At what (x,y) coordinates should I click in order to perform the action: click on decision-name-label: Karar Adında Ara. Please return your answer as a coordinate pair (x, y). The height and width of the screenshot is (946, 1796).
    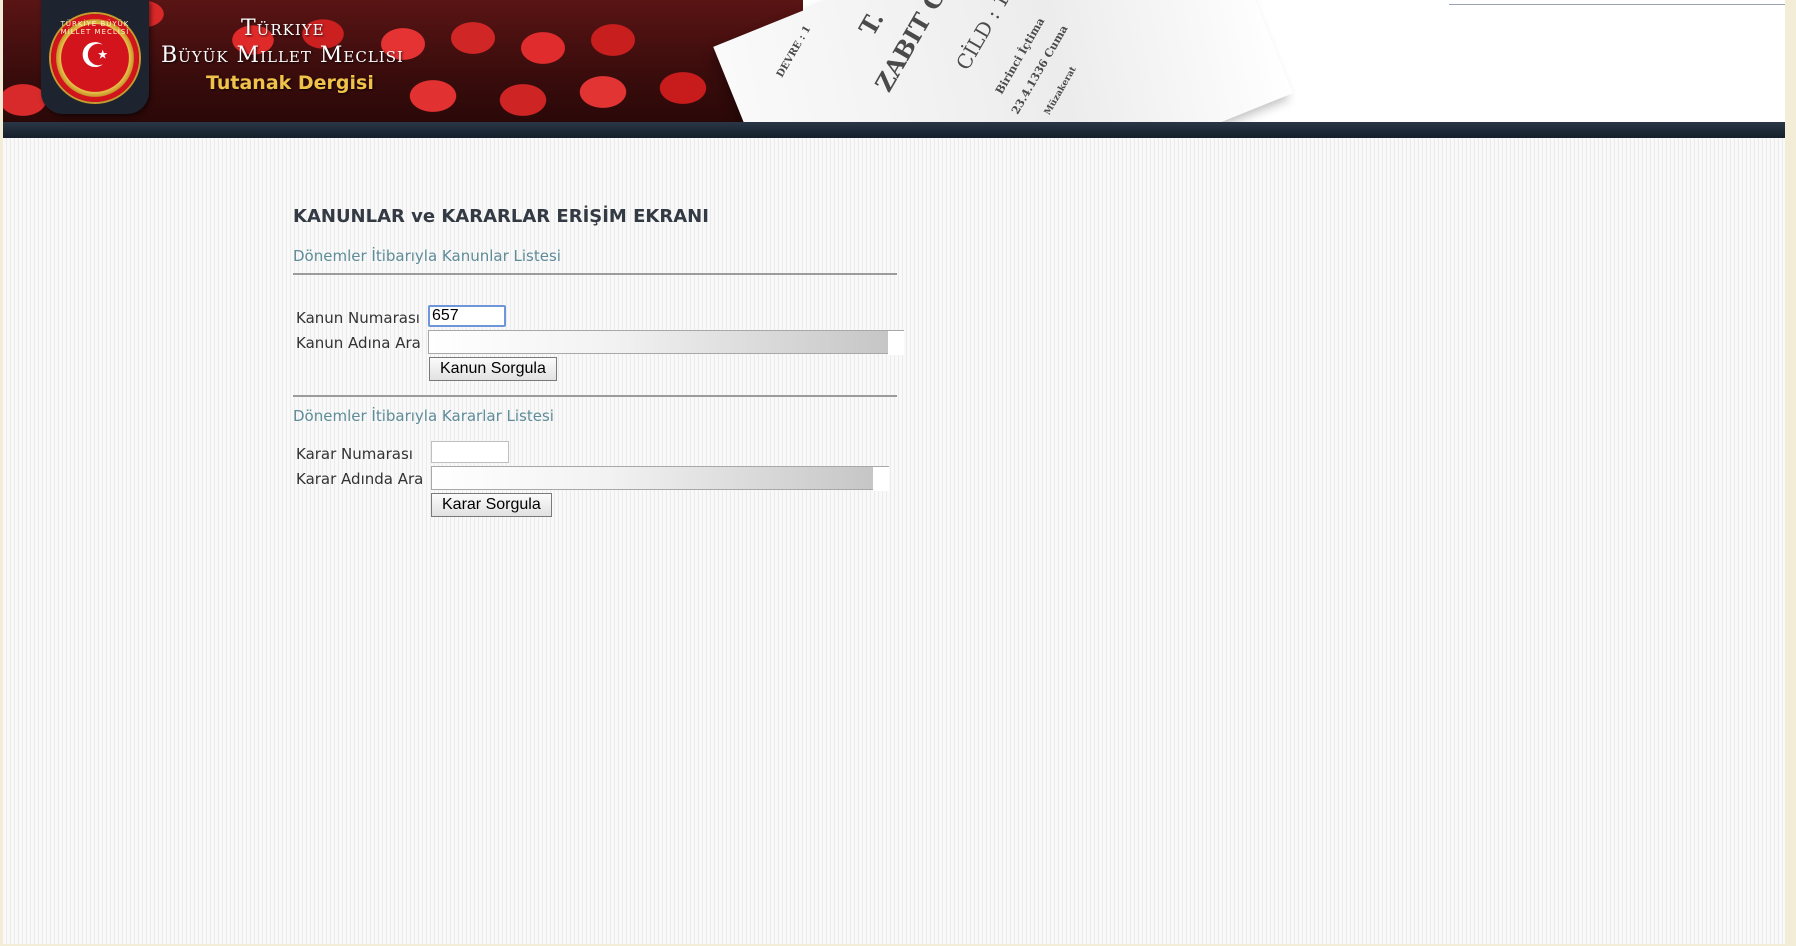
    Looking at the image, I should click on (360, 479).